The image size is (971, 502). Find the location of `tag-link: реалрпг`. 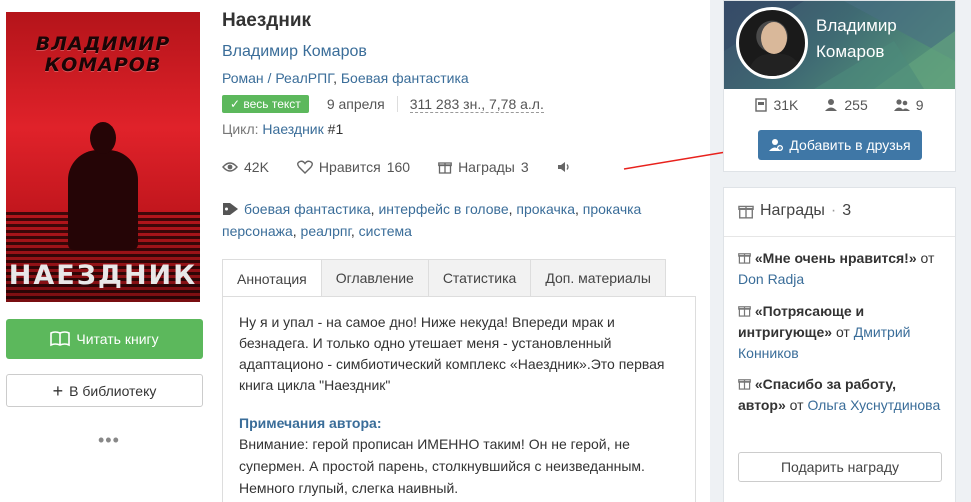

tag-link: реалрпг is located at coordinates (326, 231).